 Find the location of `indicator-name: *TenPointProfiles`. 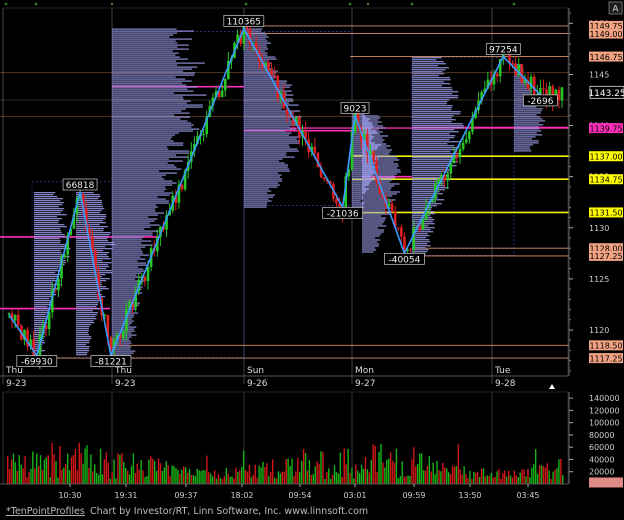

indicator-name: *TenPointProfiles is located at coordinates (45, 511).